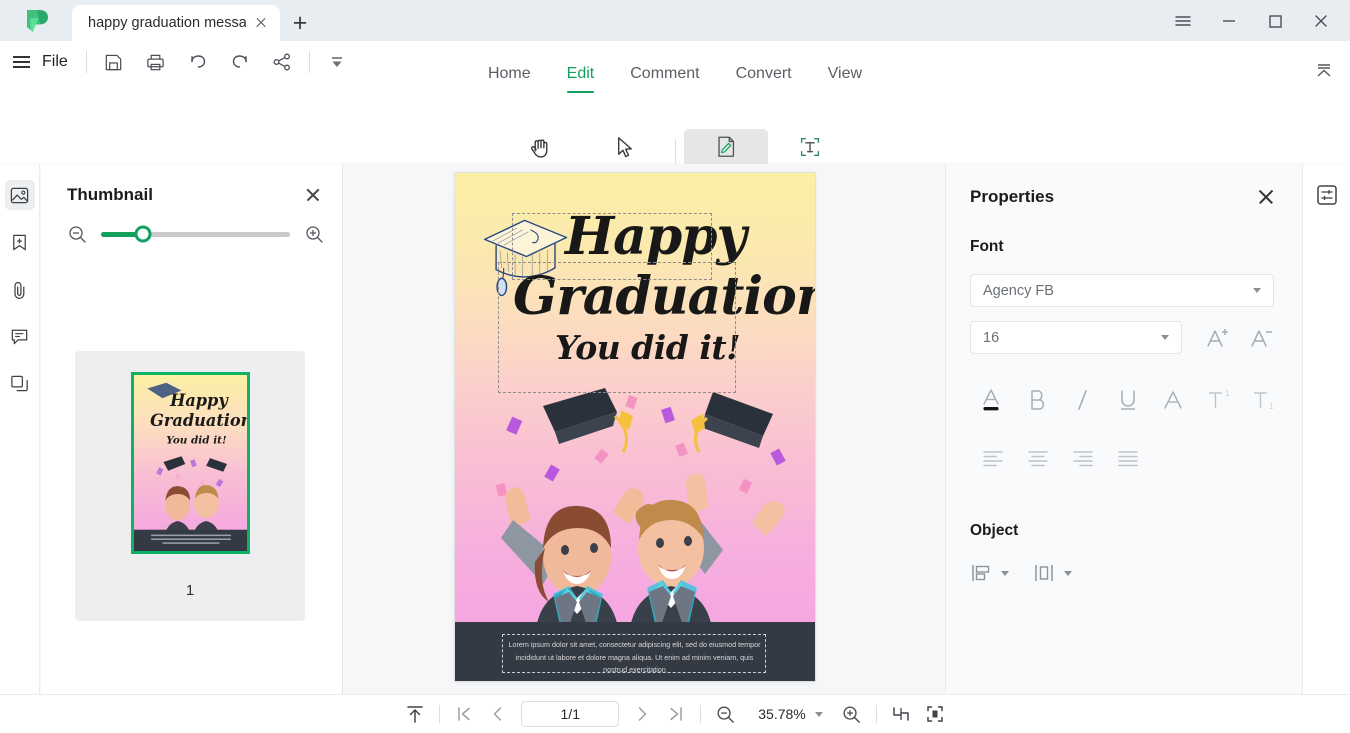  Describe the element at coordinates (640, 513) in the screenshot. I see `graduates-illustration` at that location.